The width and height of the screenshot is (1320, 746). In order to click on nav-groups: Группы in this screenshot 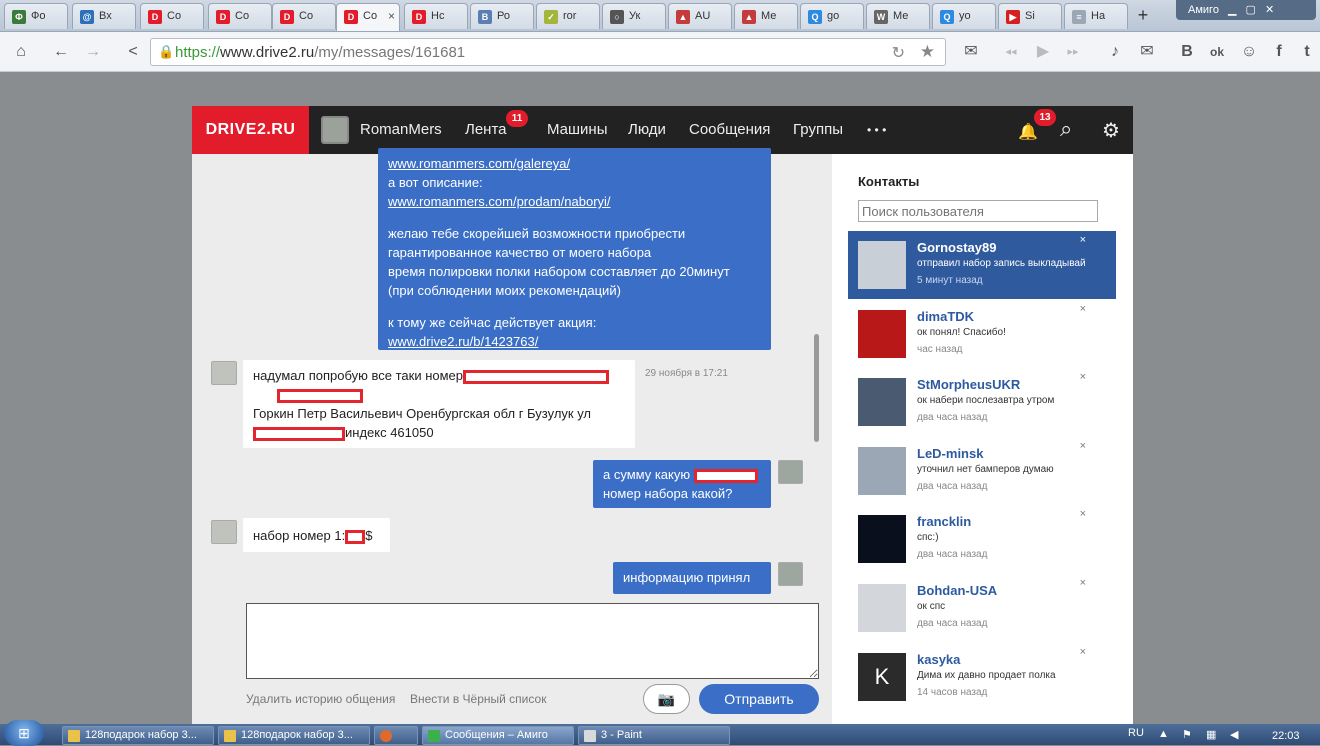, I will do `click(818, 129)`.